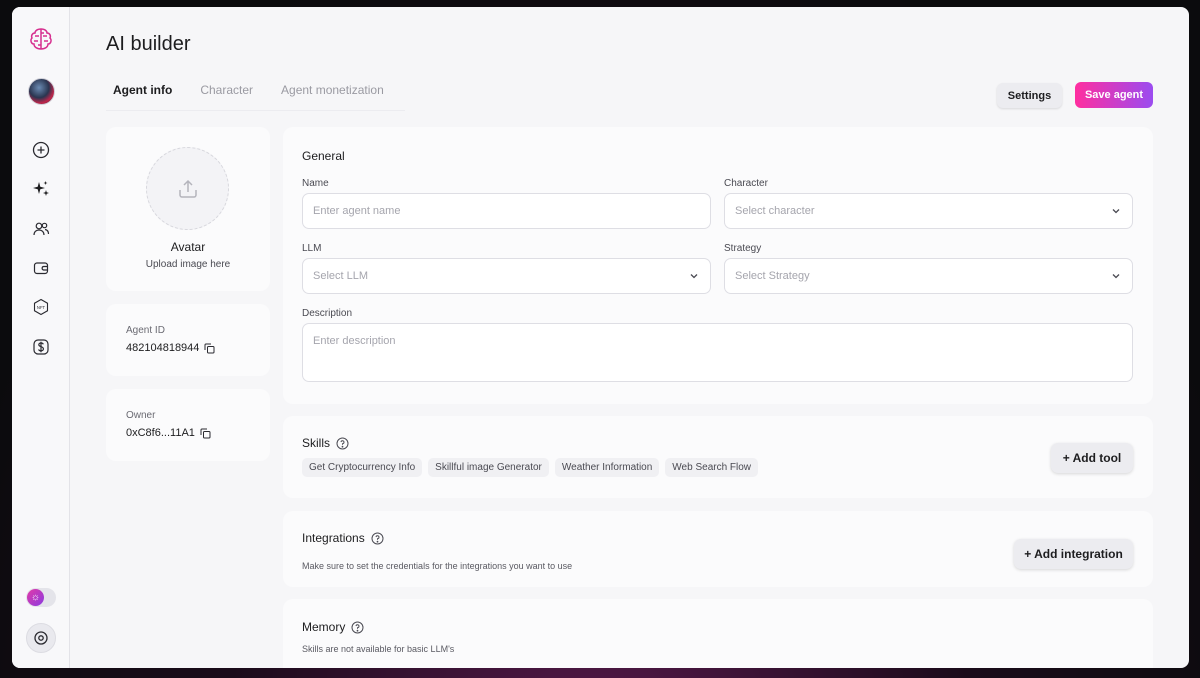  I want to click on skill-chip: Web Search Flow, so click(712, 467).